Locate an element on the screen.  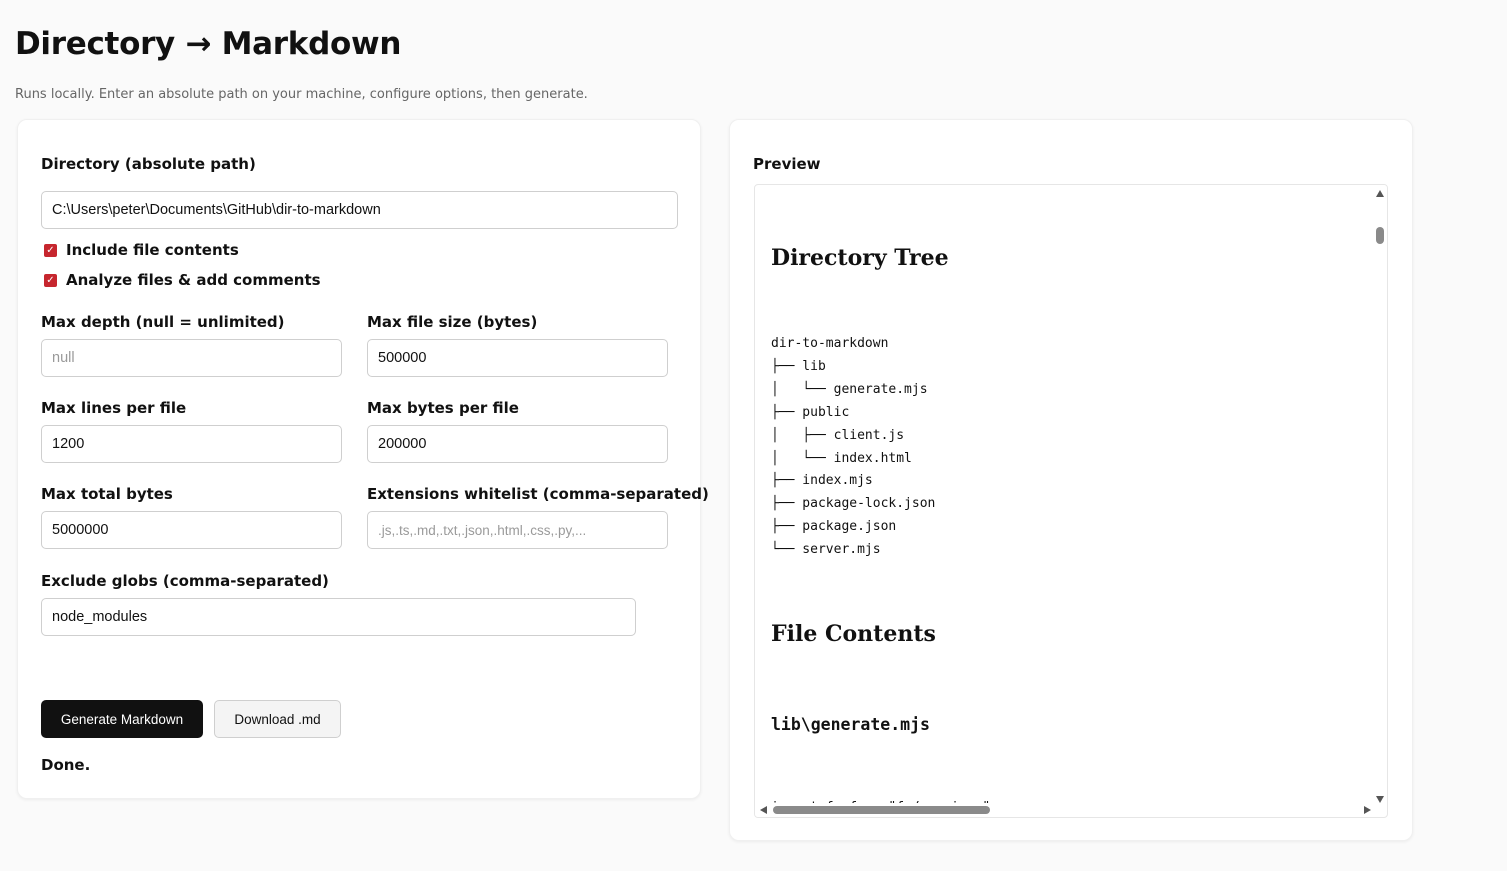
include-contents-checkbox-row: ✓ Include file contents is located at coordinates (141, 250).